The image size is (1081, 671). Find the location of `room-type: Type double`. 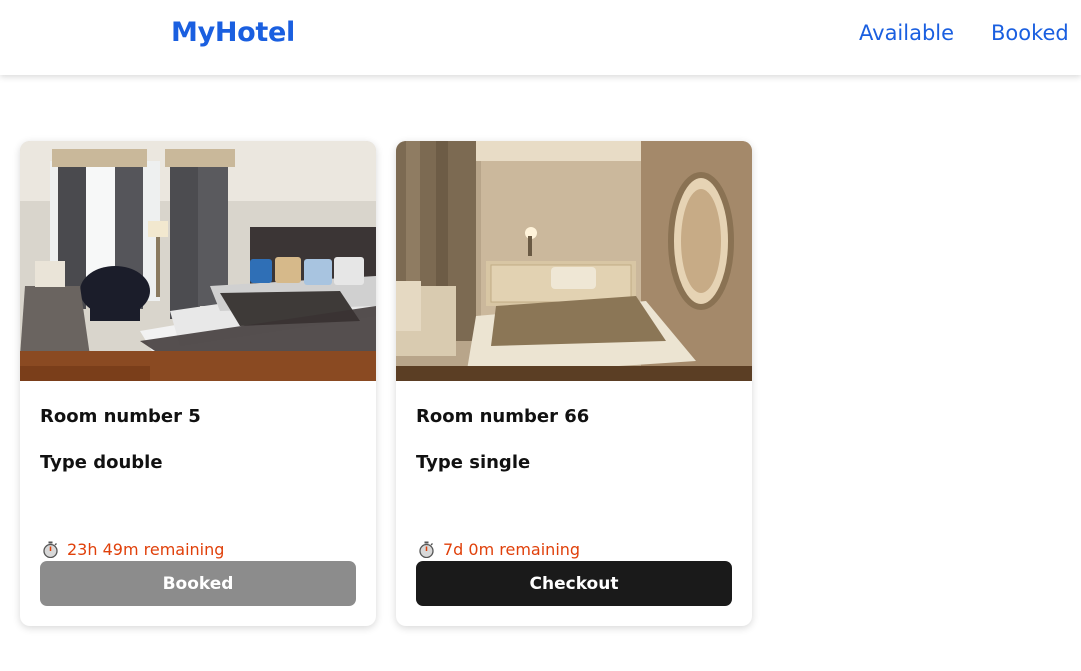

room-type: Type double is located at coordinates (101, 462).